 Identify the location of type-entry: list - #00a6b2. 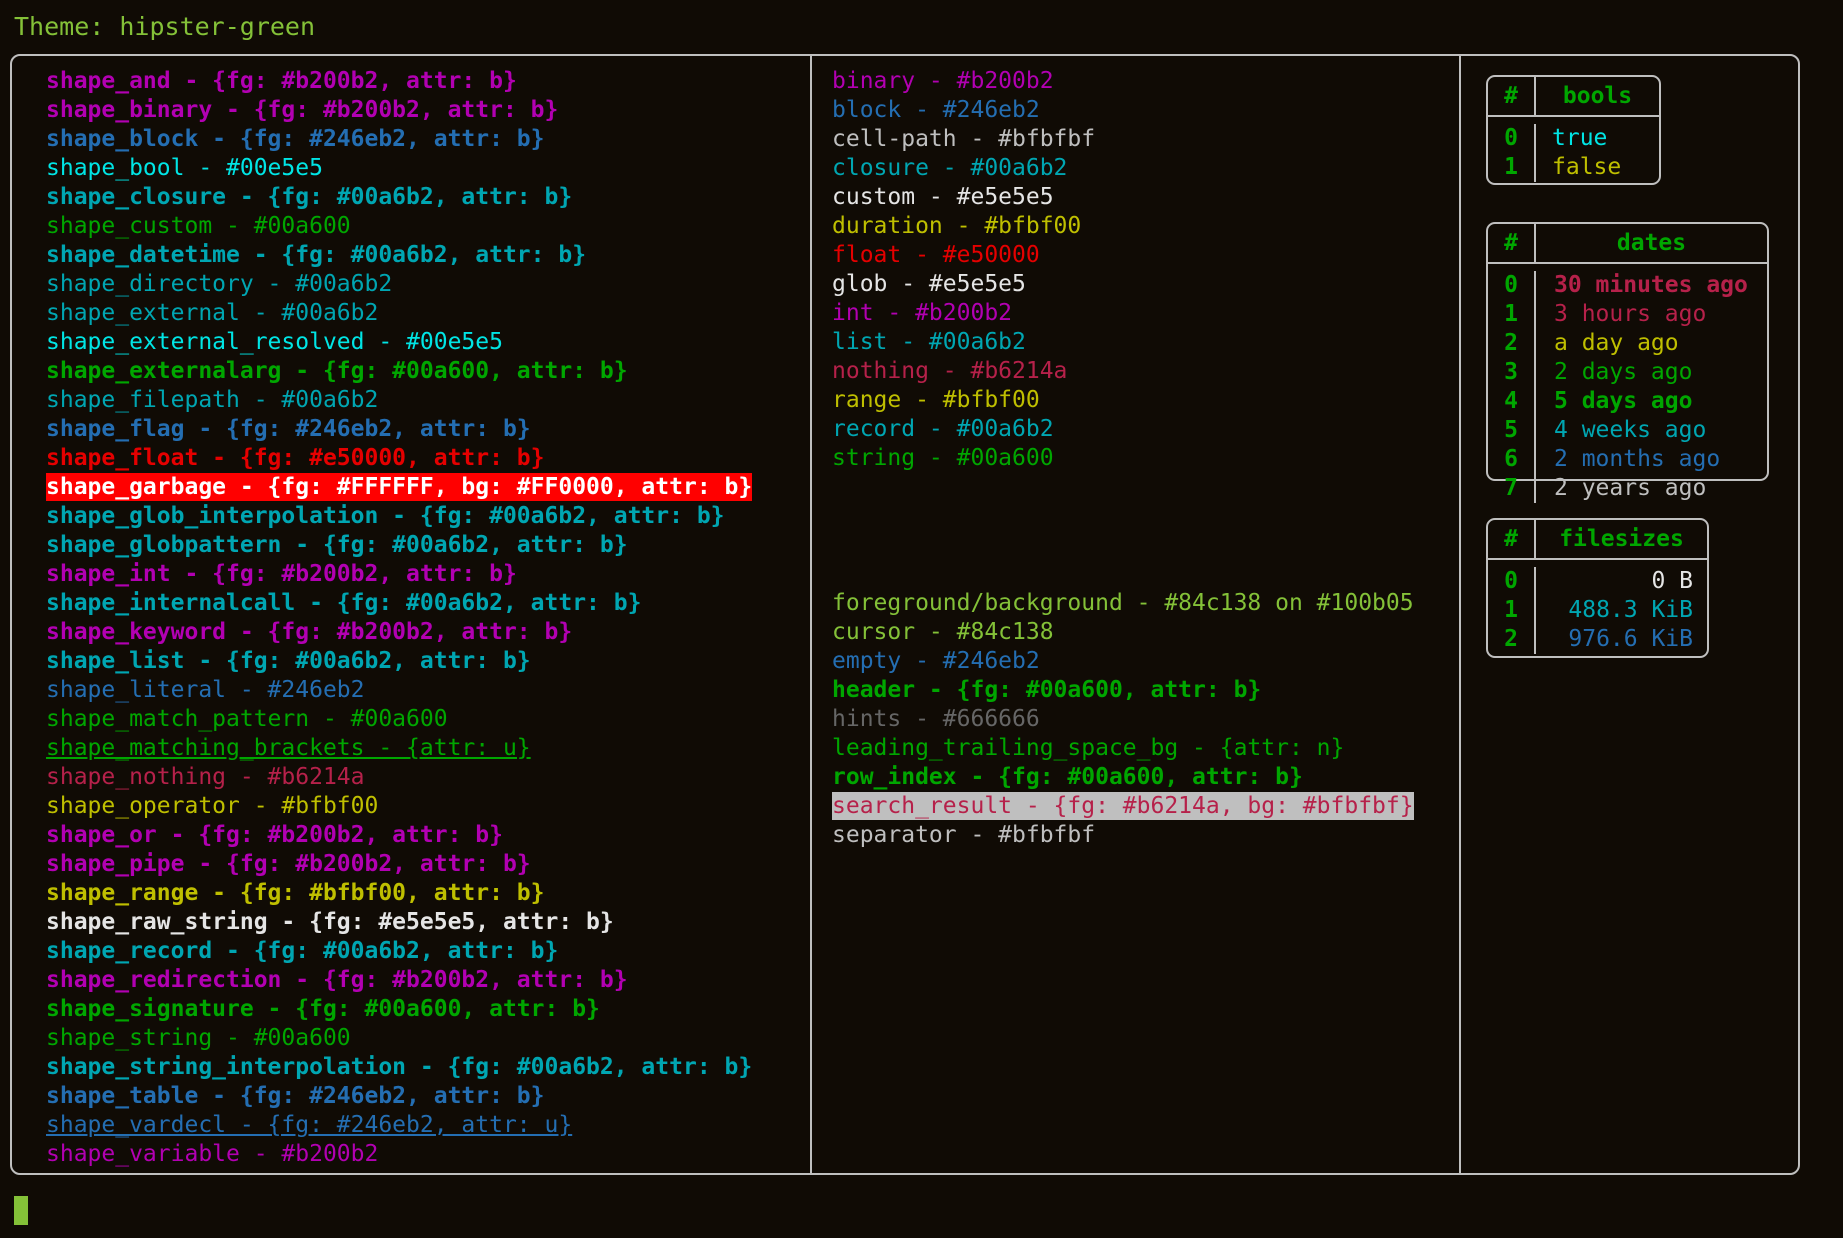
(929, 342).